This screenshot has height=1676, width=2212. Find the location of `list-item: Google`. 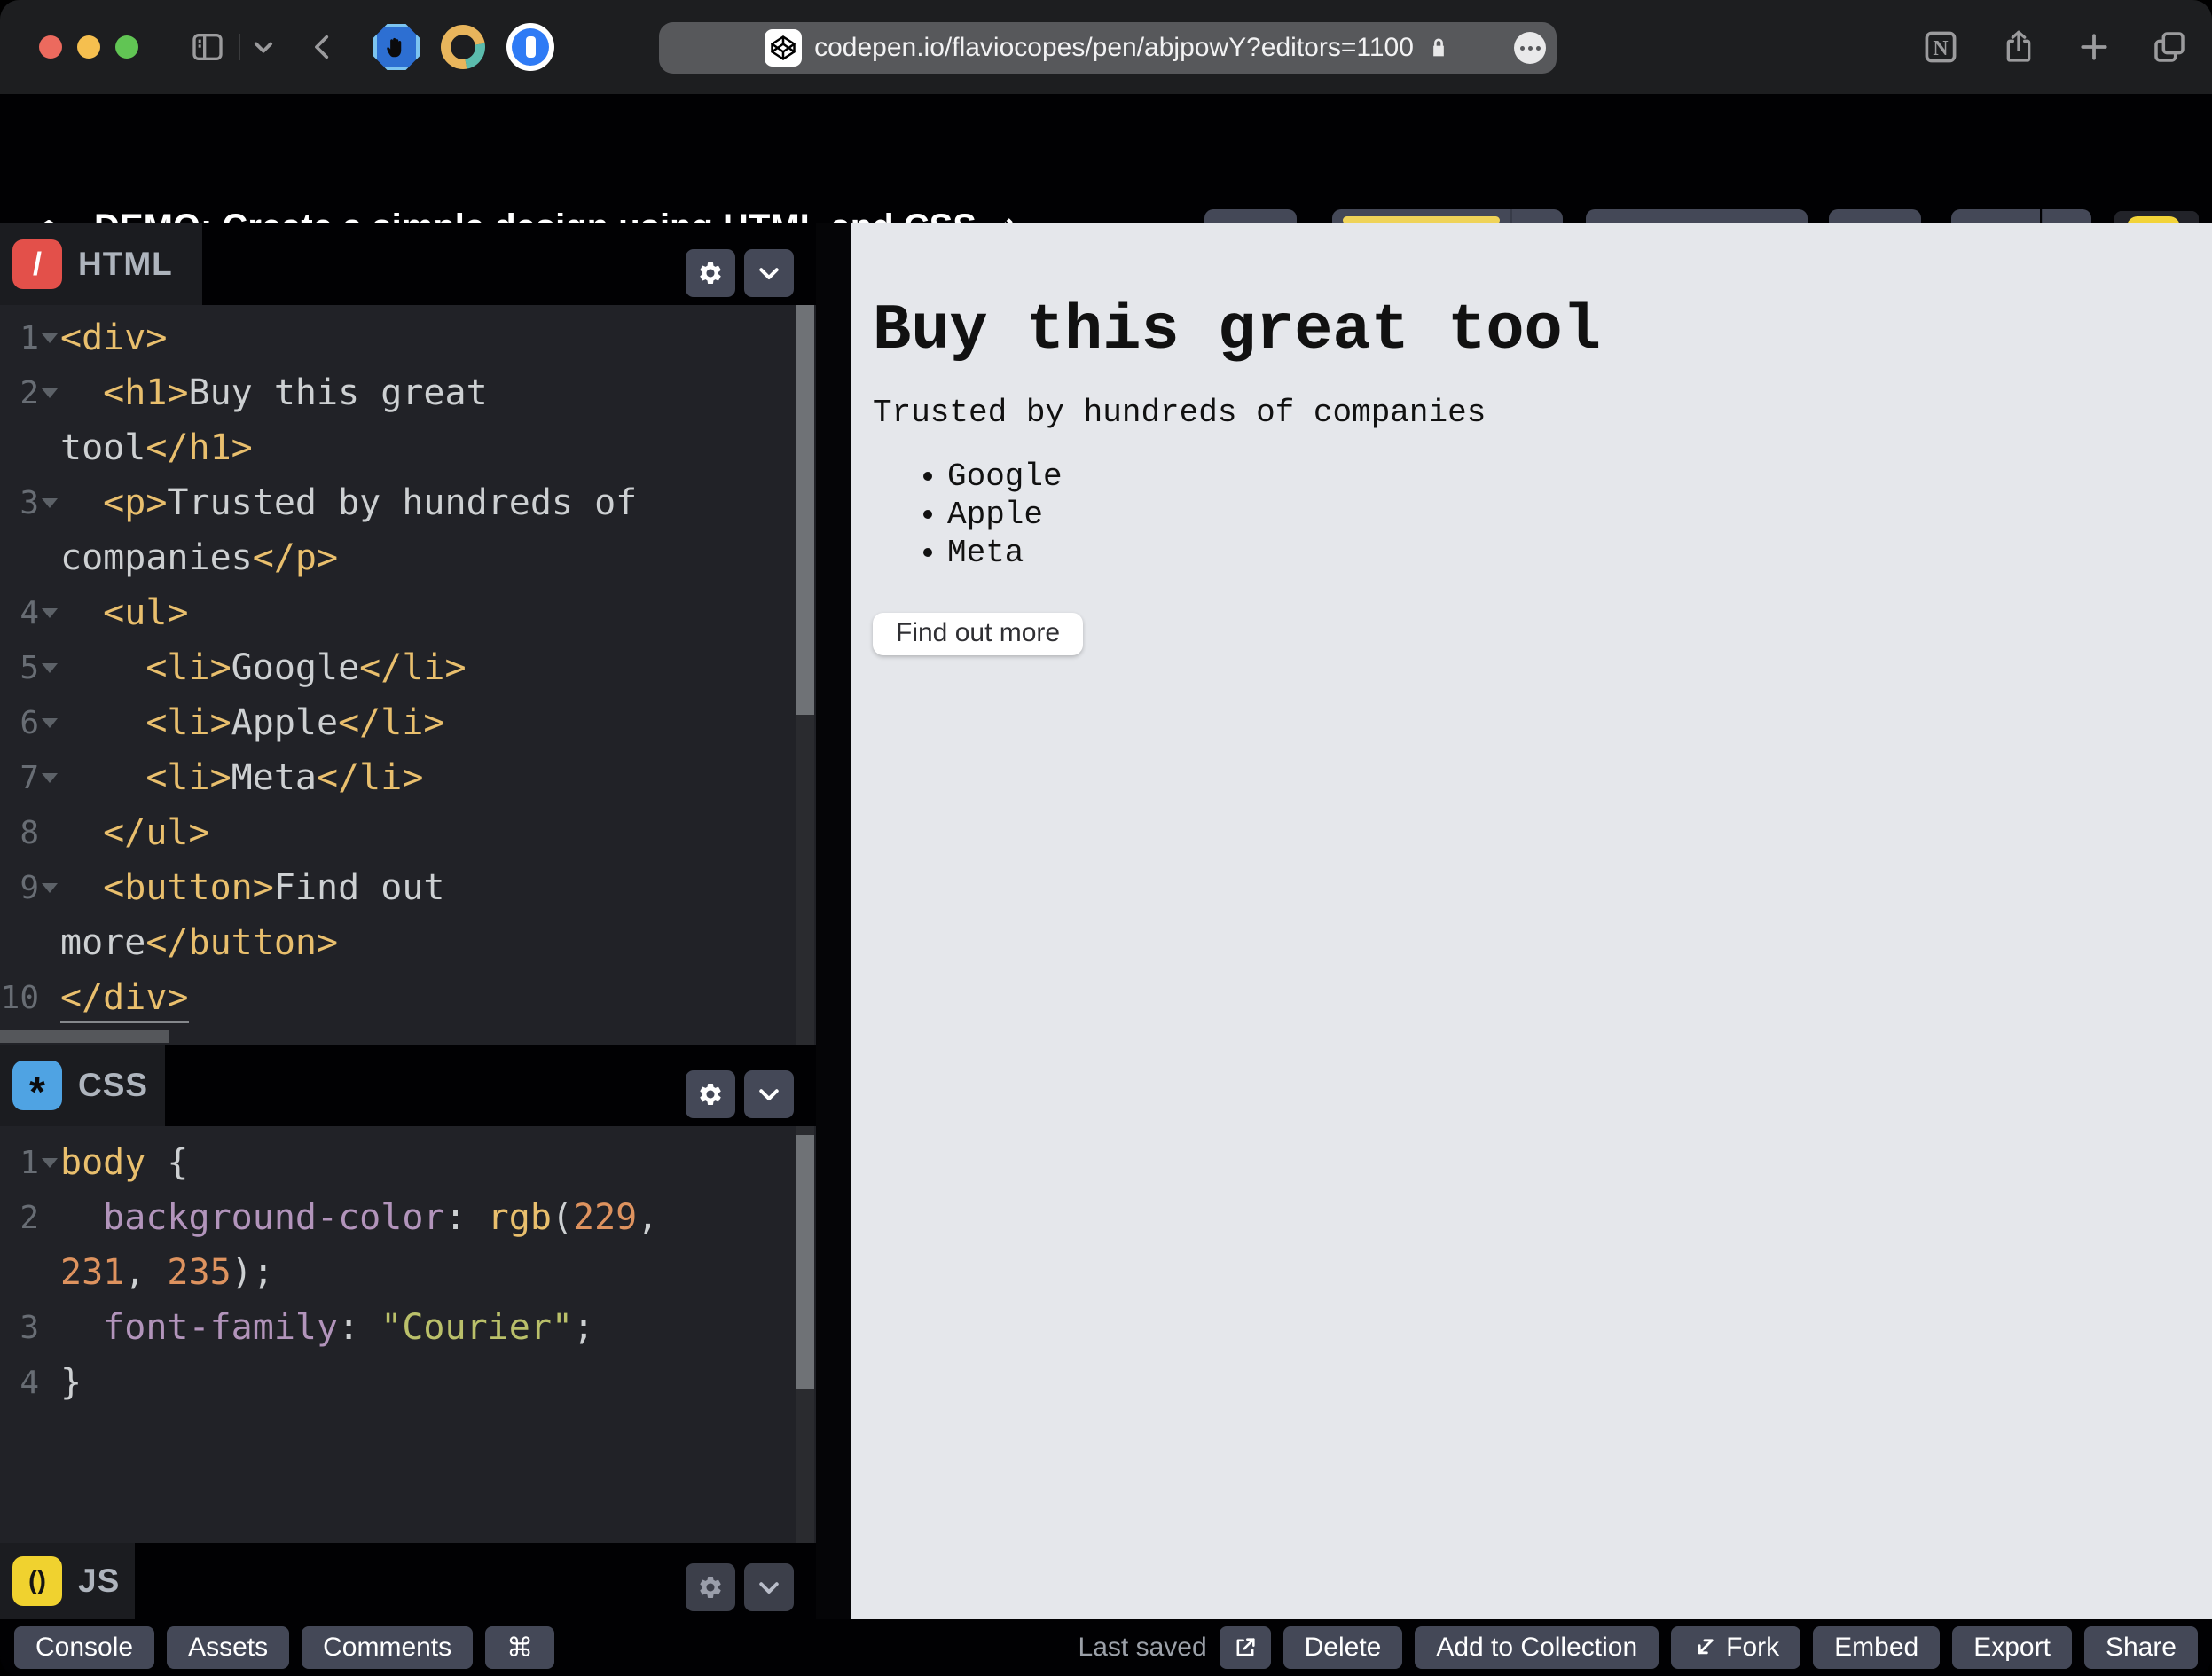

list-item: Google is located at coordinates (1579, 477).